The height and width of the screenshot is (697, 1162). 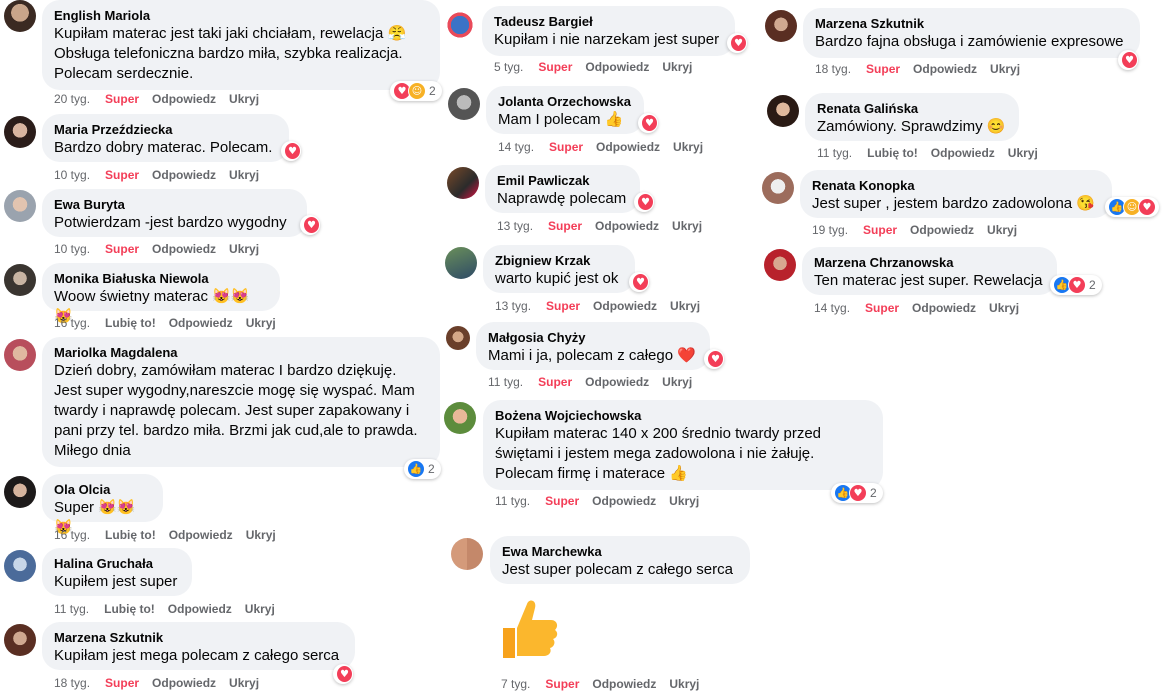 I want to click on author-name: Ola Olcia, so click(x=102, y=489).